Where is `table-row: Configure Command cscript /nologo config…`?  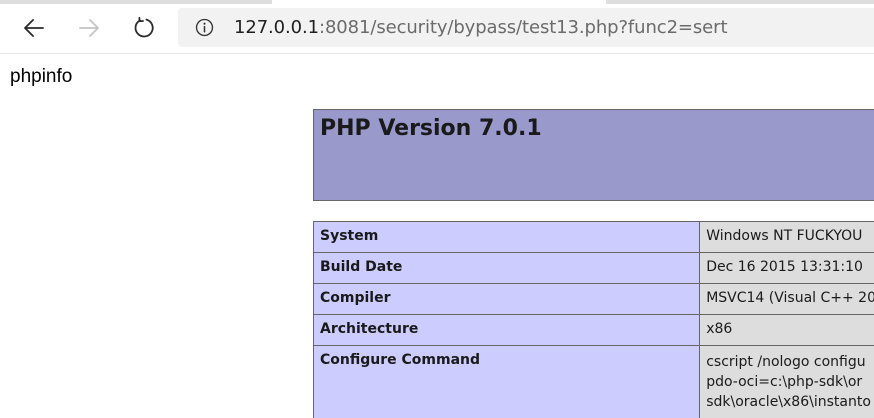 table-row: Configure Command cscript /nologo config… is located at coordinates (593, 381).